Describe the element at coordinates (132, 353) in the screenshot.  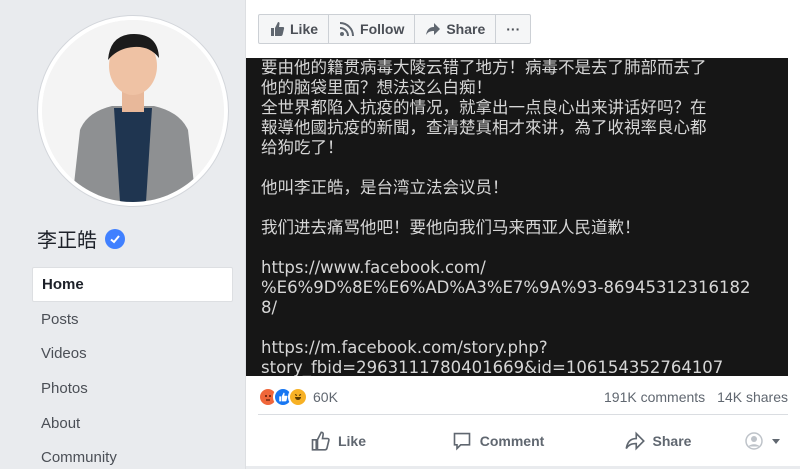
I see `nav-item-videos: Videos` at that location.